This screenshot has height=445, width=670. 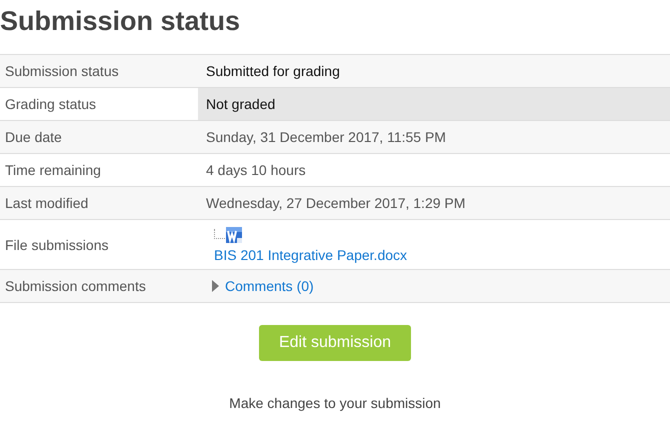 What do you see at coordinates (234, 235) in the screenshot?
I see `document-icon` at bounding box center [234, 235].